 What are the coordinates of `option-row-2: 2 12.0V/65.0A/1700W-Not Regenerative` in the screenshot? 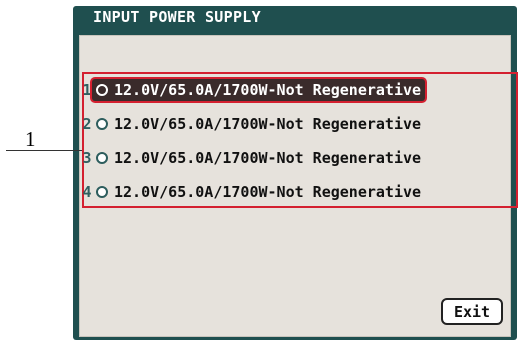 It's located at (300, 124).